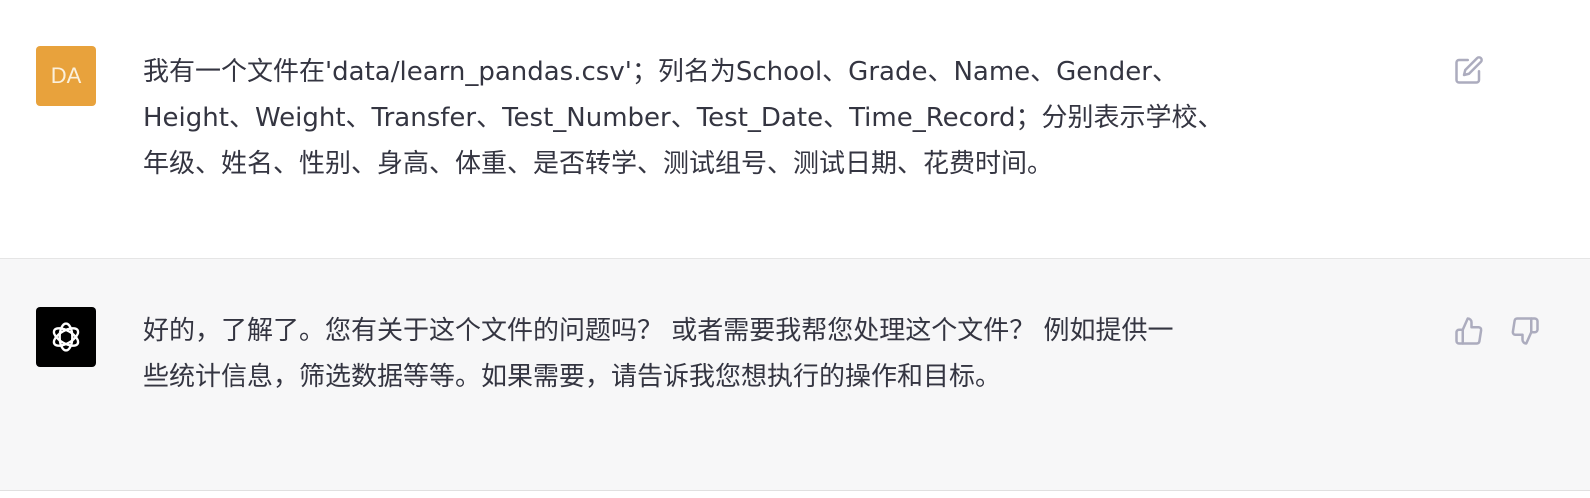 This screenshot has width=1590, height=498. I want to click on message-line: 年级、姓名、性别、身高、体重、是否转学、测试组号、测试日期、花费时间。, so click(598, 164).